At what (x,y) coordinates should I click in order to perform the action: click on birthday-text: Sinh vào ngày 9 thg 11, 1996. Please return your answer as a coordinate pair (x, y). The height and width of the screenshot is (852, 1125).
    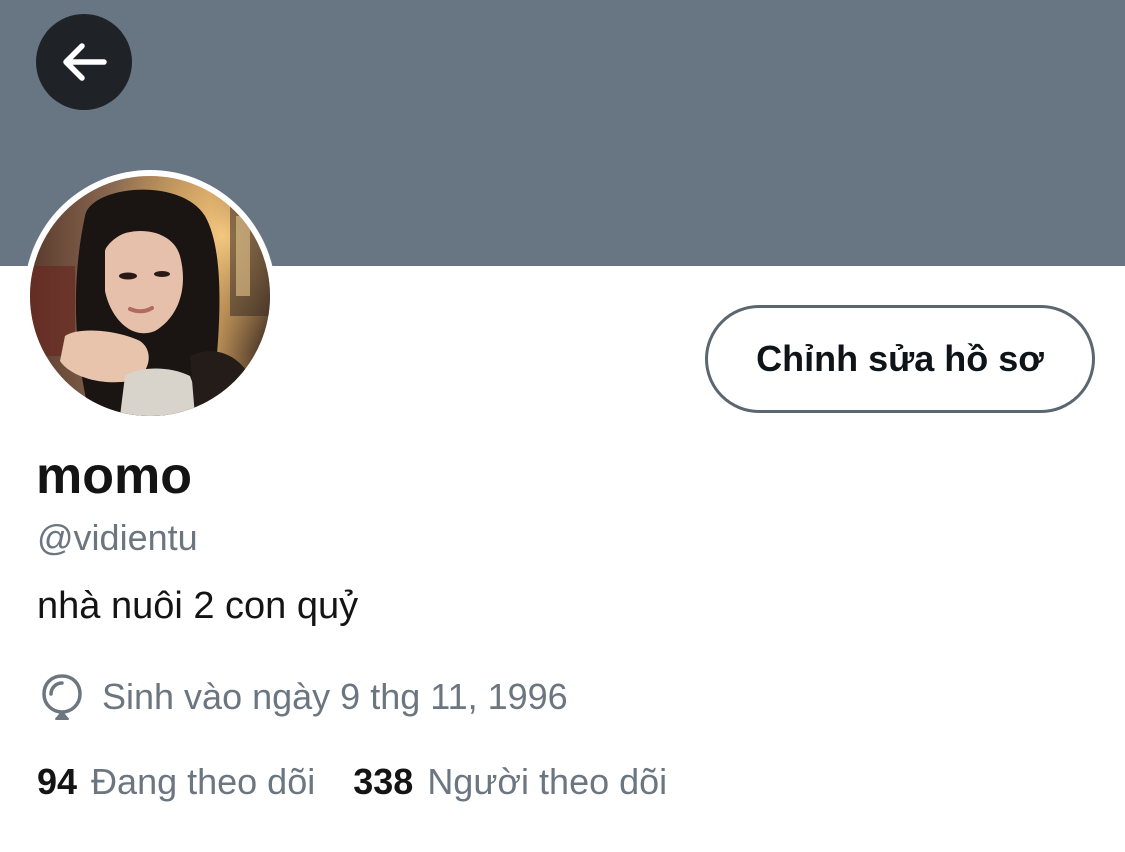
    Looking at the image, I should click on (335, 697).